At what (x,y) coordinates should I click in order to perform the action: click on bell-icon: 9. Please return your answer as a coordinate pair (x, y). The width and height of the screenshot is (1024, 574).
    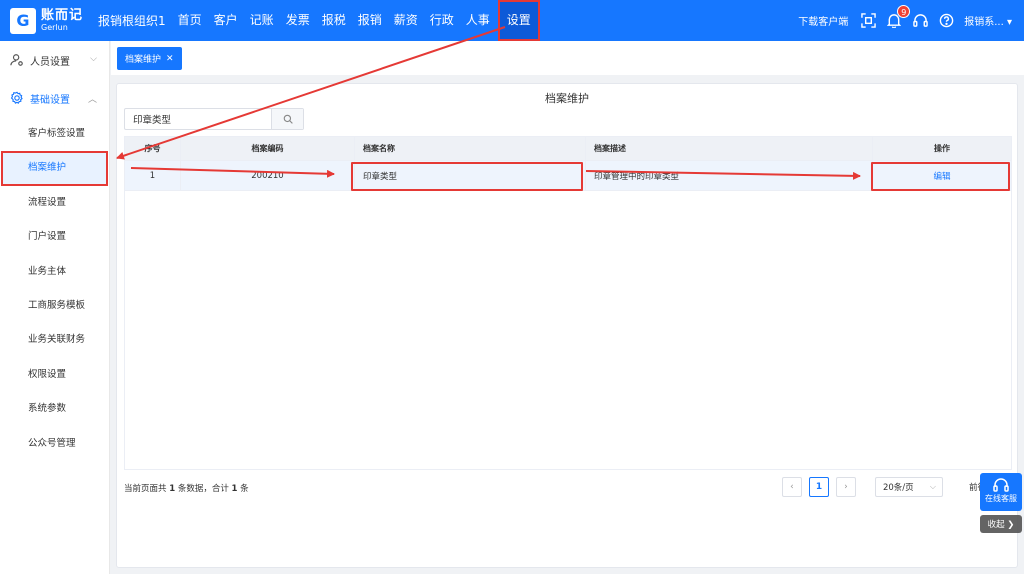
    Looking at the image, I should click on (898, 16).